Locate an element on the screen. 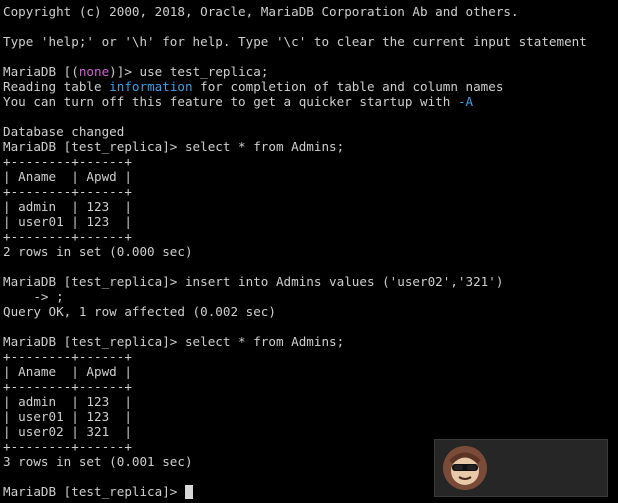 The width and height of the screenshot is (618, 503). terminal-text: MariaDB [( is located at coordinates (41, 71).